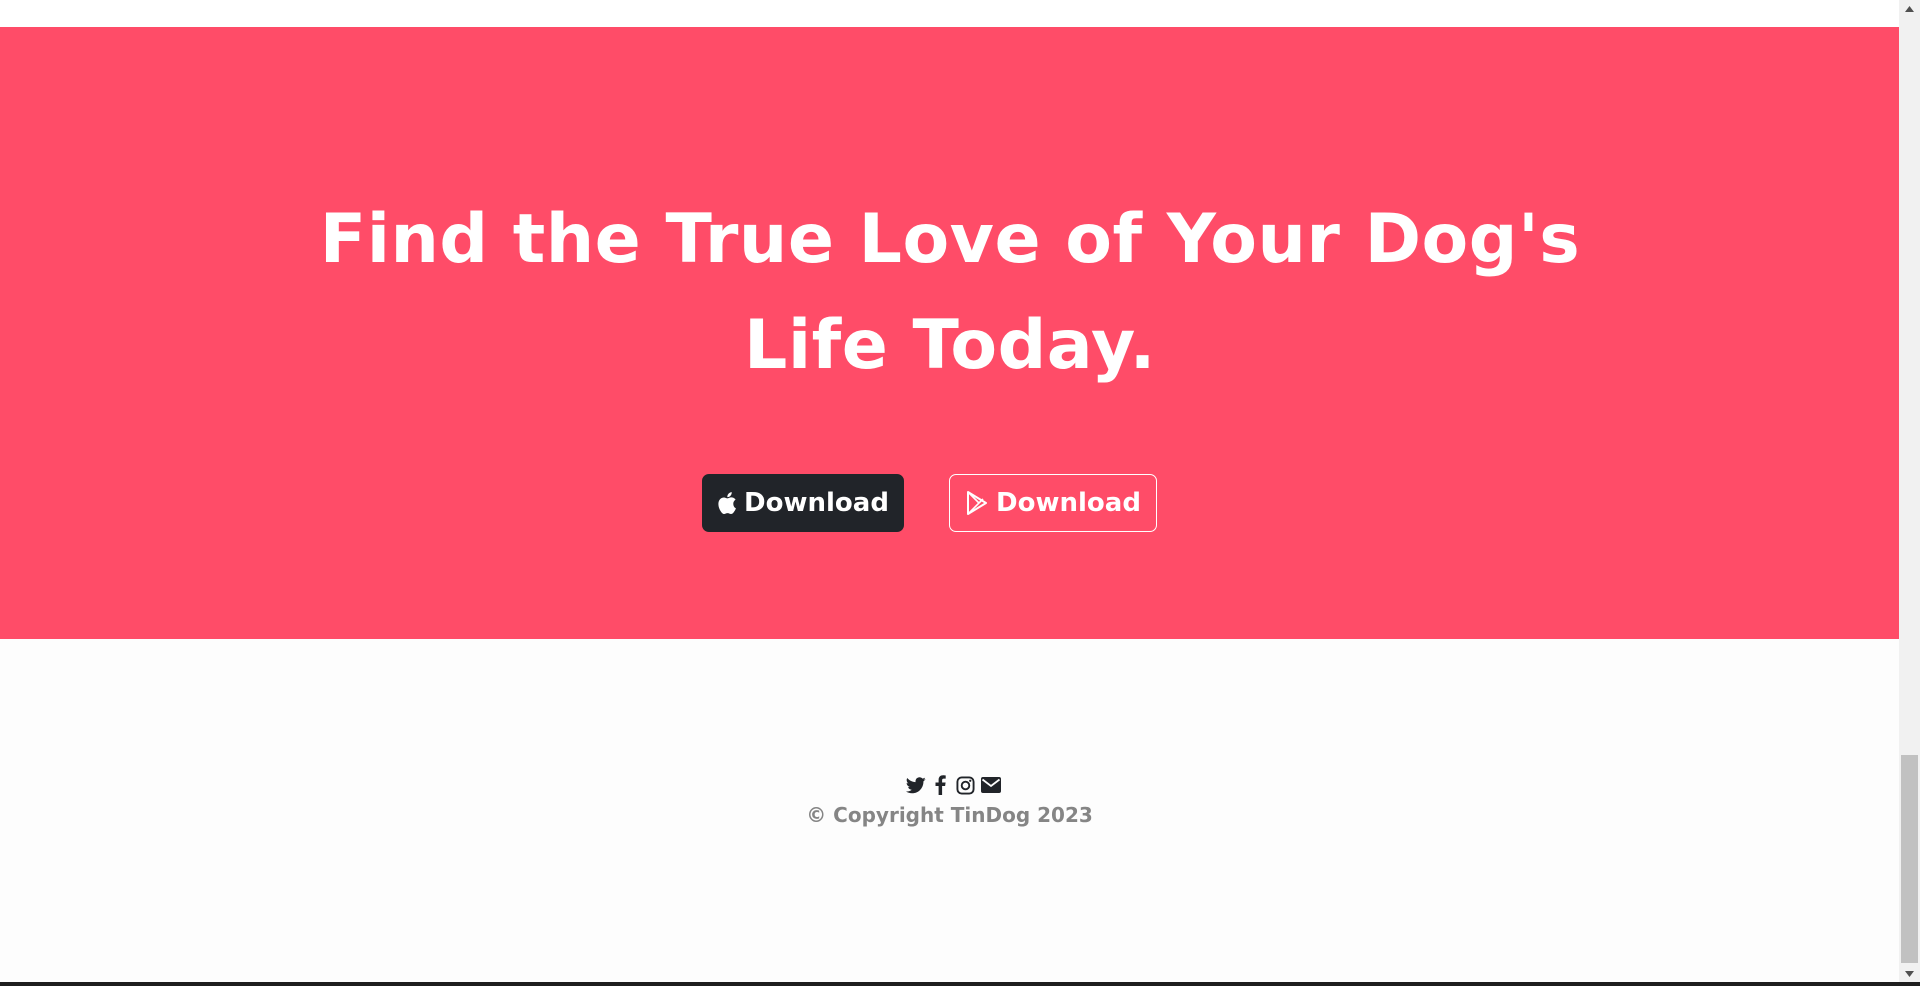 The height and width of the screenshot is (986, 1920). Describe the element at coordinates (816, 503) in the screenshot. I see `apple-download-label: Download` at that location.